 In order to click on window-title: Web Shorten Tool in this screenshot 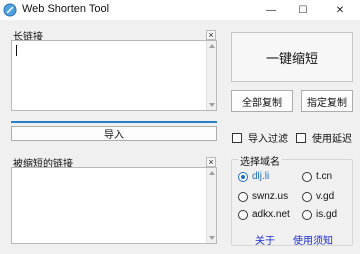, I will do `click(66, 9)`.